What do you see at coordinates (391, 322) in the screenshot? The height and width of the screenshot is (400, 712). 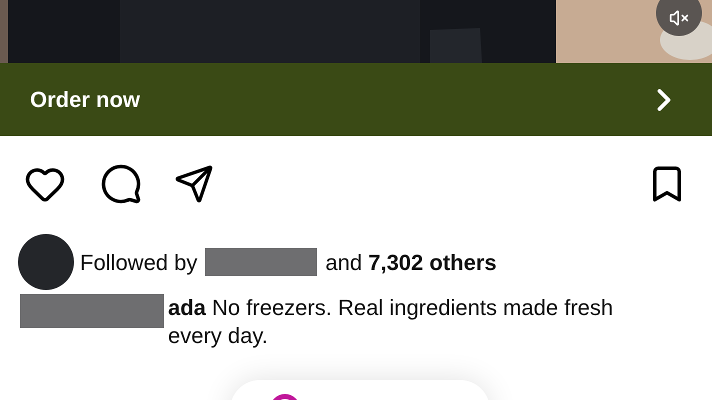 I see `caption-text: ada No freezers. Real ingredients made fresh every day.` at bounding box center [391, 322].